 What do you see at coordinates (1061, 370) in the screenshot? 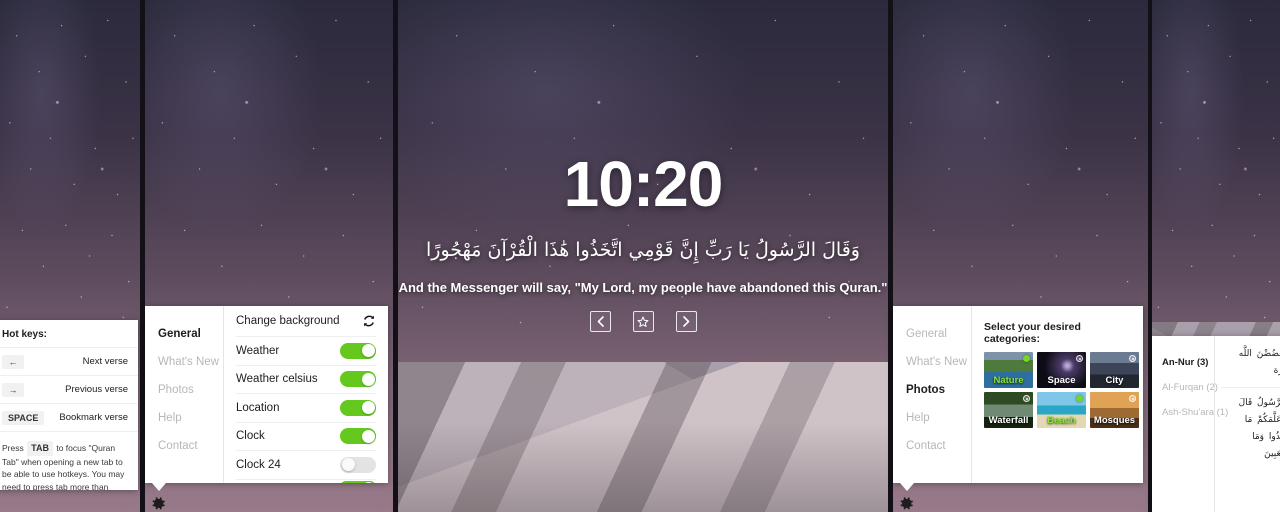
I see `category-space: Space` at bounding box center [1061, 370].